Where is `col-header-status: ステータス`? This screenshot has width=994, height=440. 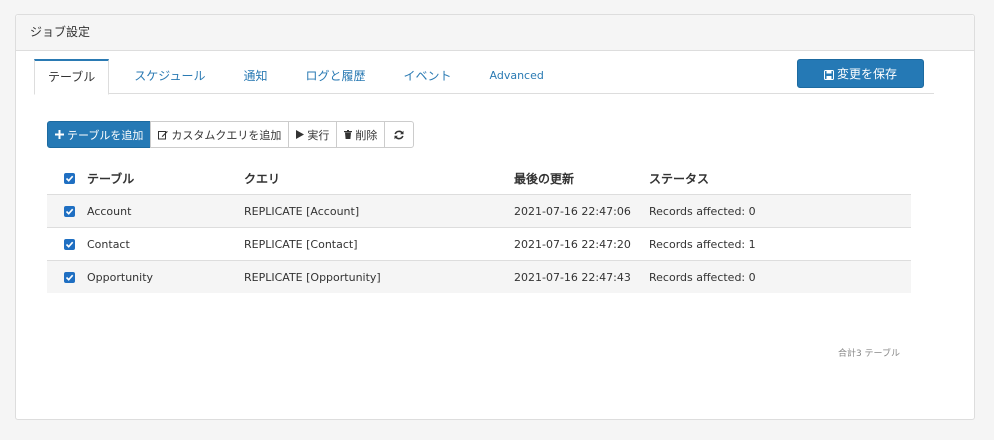
col-header-status: ステータス is located at coordinates (780, 178).